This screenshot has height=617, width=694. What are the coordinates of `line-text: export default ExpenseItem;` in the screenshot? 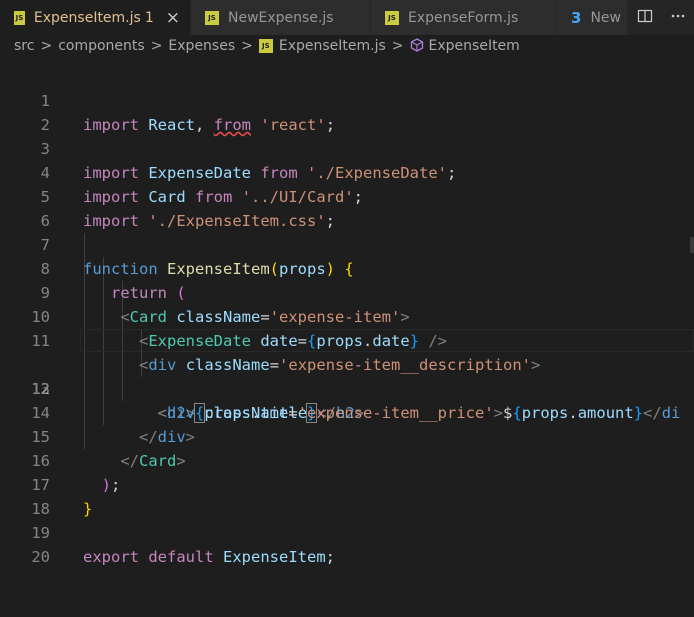 It's located at (209, 557).